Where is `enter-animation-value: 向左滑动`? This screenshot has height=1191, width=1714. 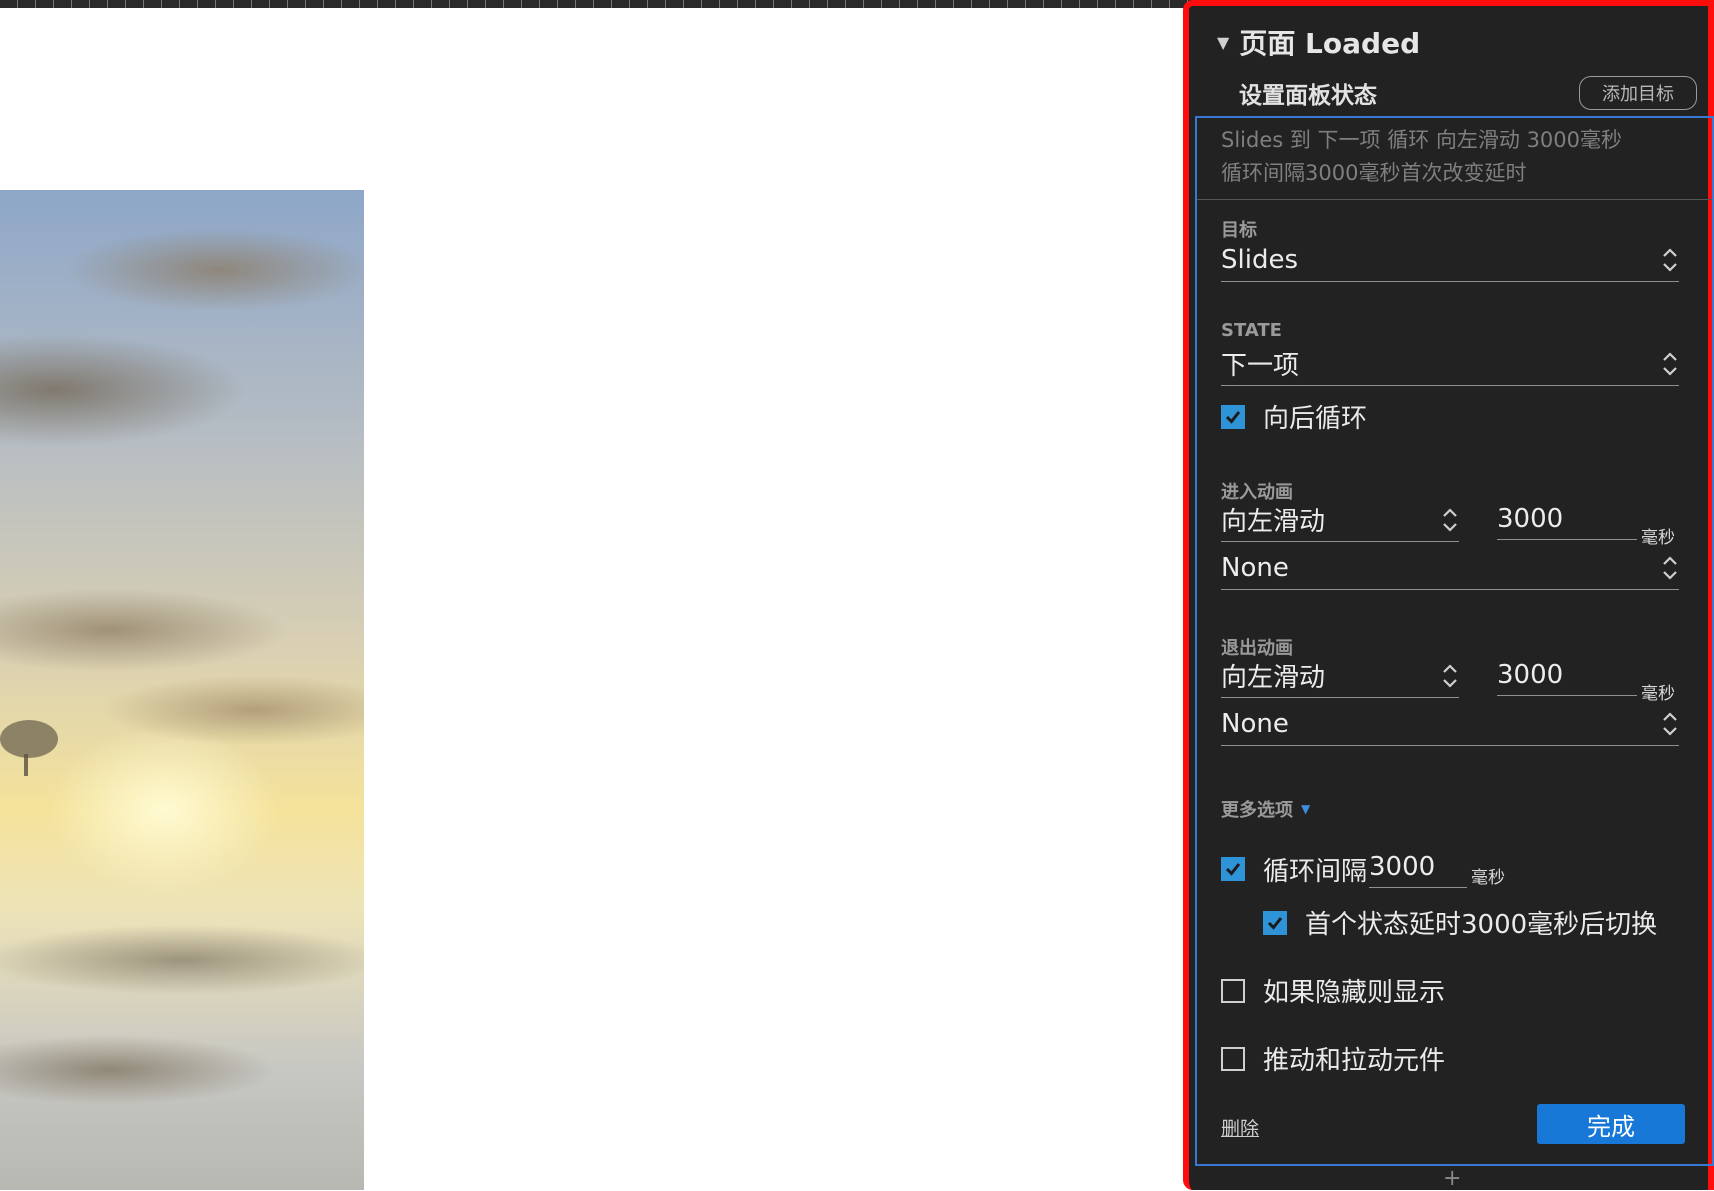 enter-animation-value: 向左滑动 is located at coordinates (1273, 522).